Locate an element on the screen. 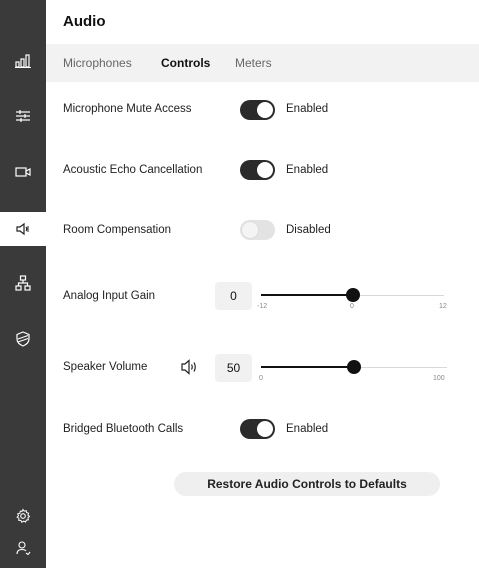 This screenshot has height=568, width=479. gear-icon is located at coordinates (23, 516).